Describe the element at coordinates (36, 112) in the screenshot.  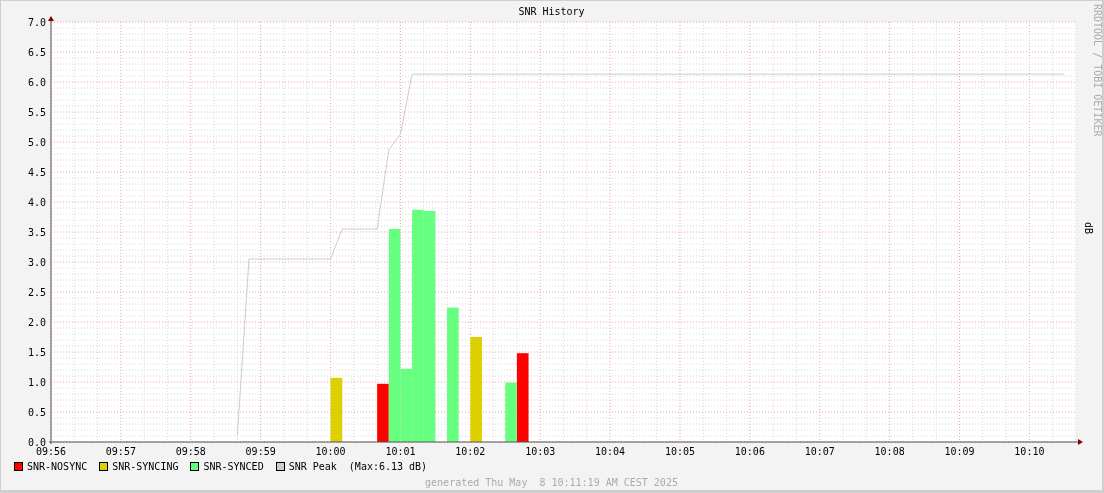
I see `axis-label: 5.5` at that location.